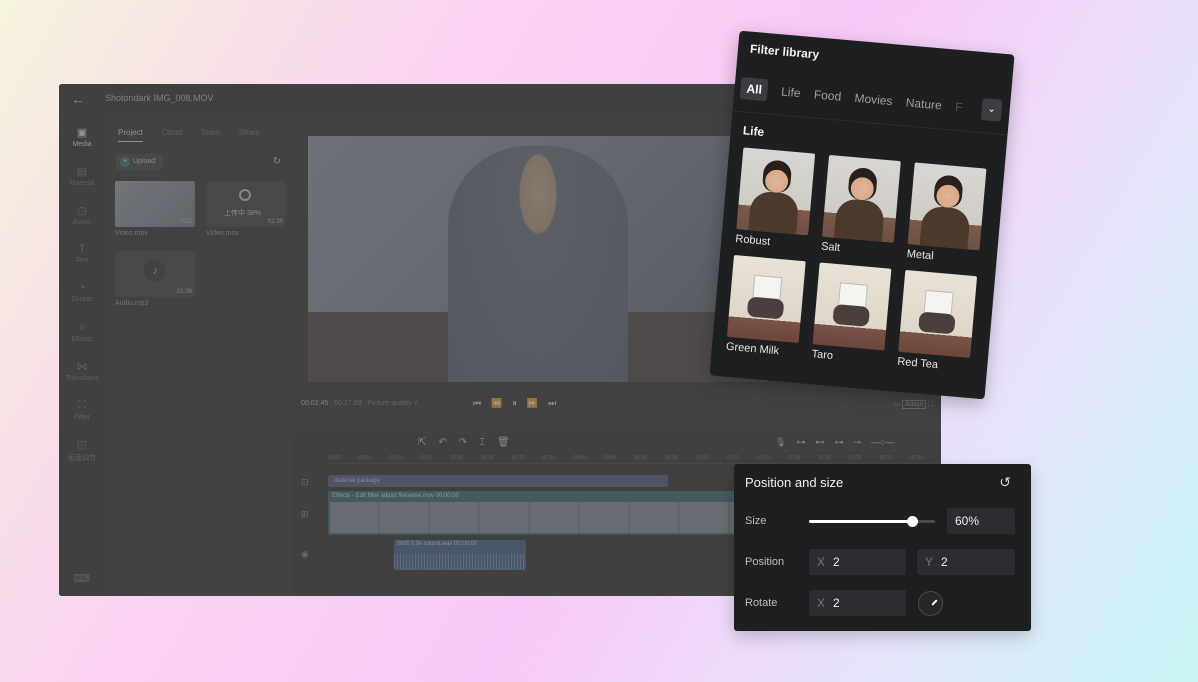 The height and width of the screenshot is (682, 1198). I want to click on tab-movies: Movies, so click(874, 99).